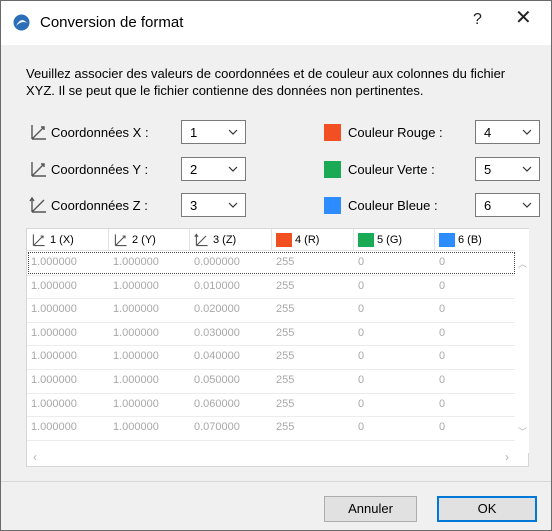  Describe the element at coordinates (38, 240) in the screenshot. I see `axis-x-icon` at that location.